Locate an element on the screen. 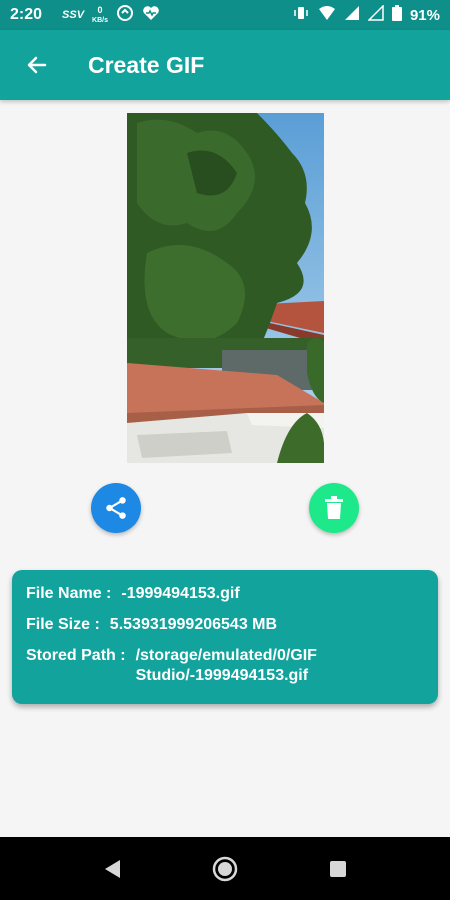 This screenshot has height=900, width=450. app-bar: Create GIF is located at coordinates (225, 65).